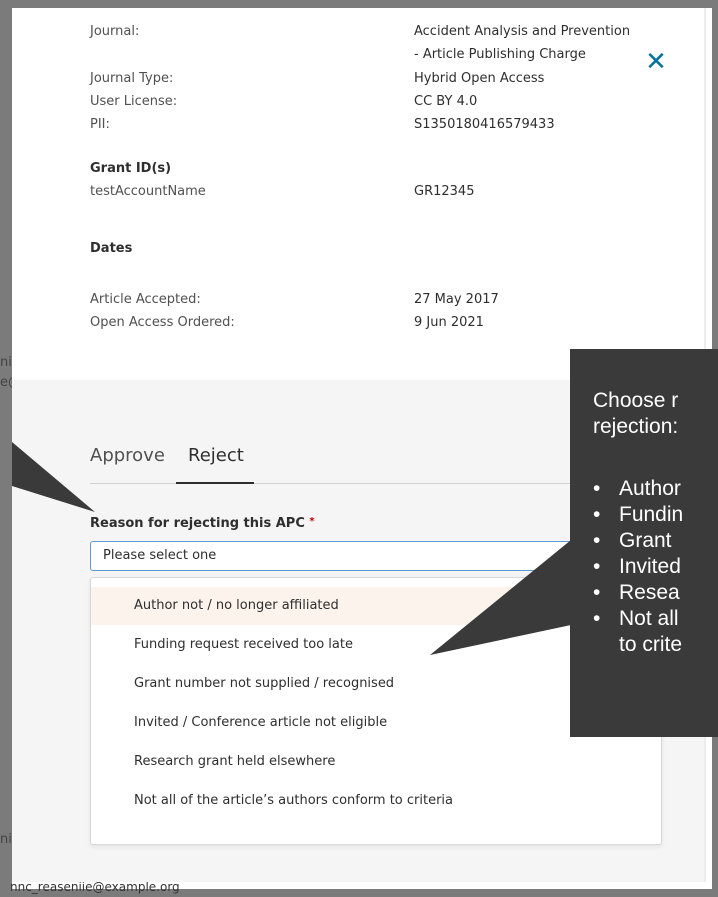 This screenshot has width=718, height=897. What do you see at coordinates (645, 540) in the screenshot?
I see `tooltip-item: Grant` at bounding box center [645, 540].